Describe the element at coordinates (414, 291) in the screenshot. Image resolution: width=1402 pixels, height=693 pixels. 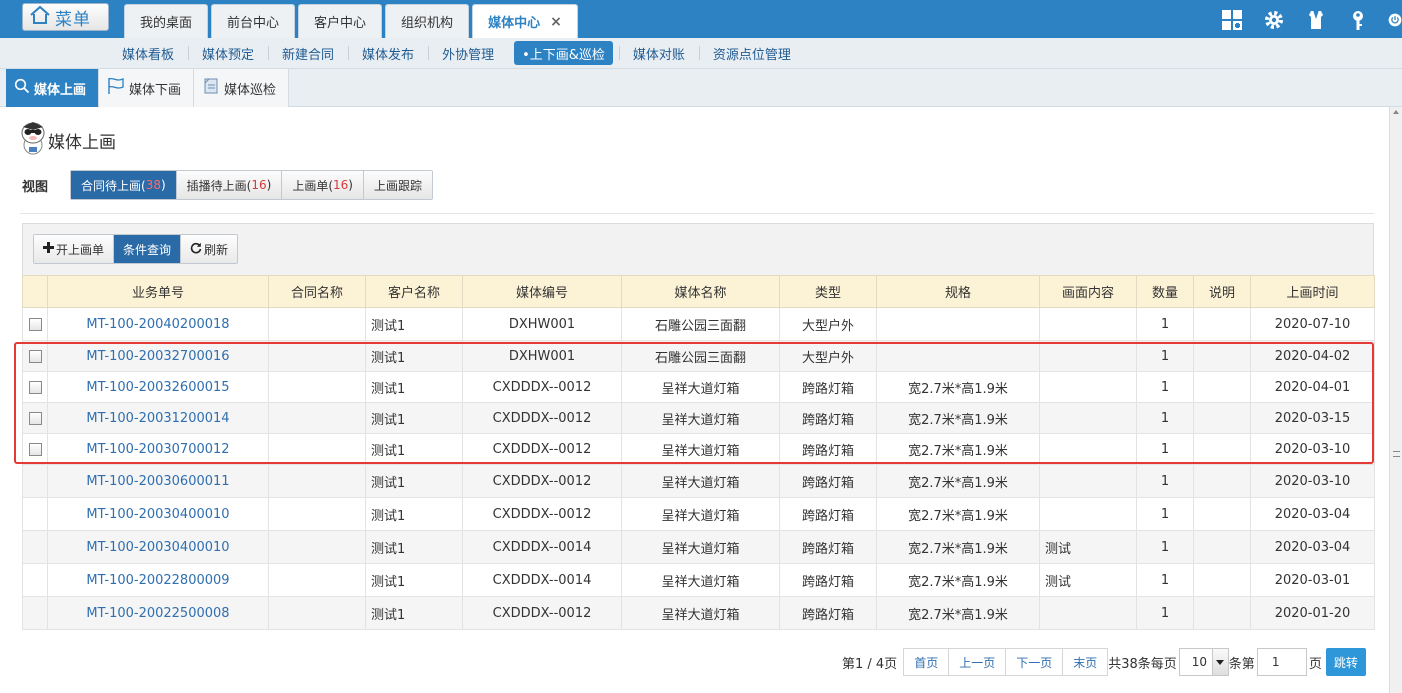
I see `column-header: 客户名称` at that location.